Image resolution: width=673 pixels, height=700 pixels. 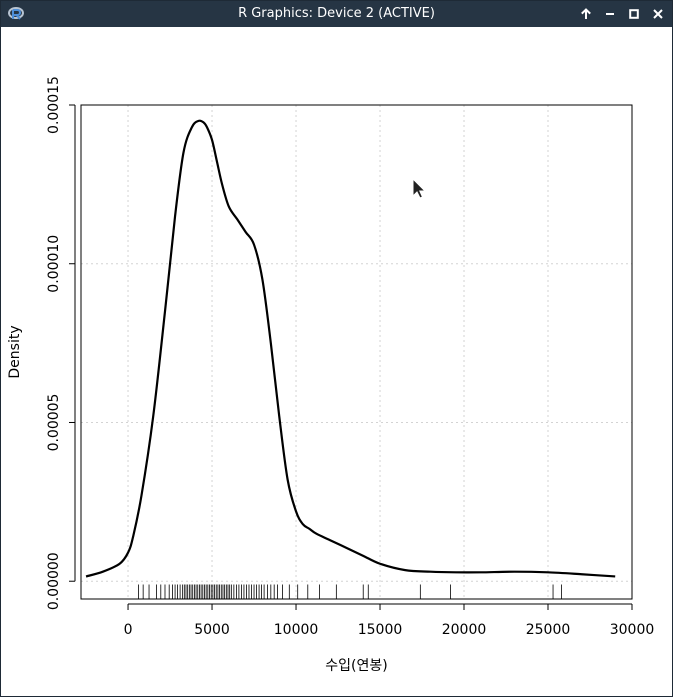 What do you see at coordinates (389, 620) in the screenshot?
I see `x-axis: 0 5000 10000 15000 20000 25000 30000` at bounding box center [389, 620].